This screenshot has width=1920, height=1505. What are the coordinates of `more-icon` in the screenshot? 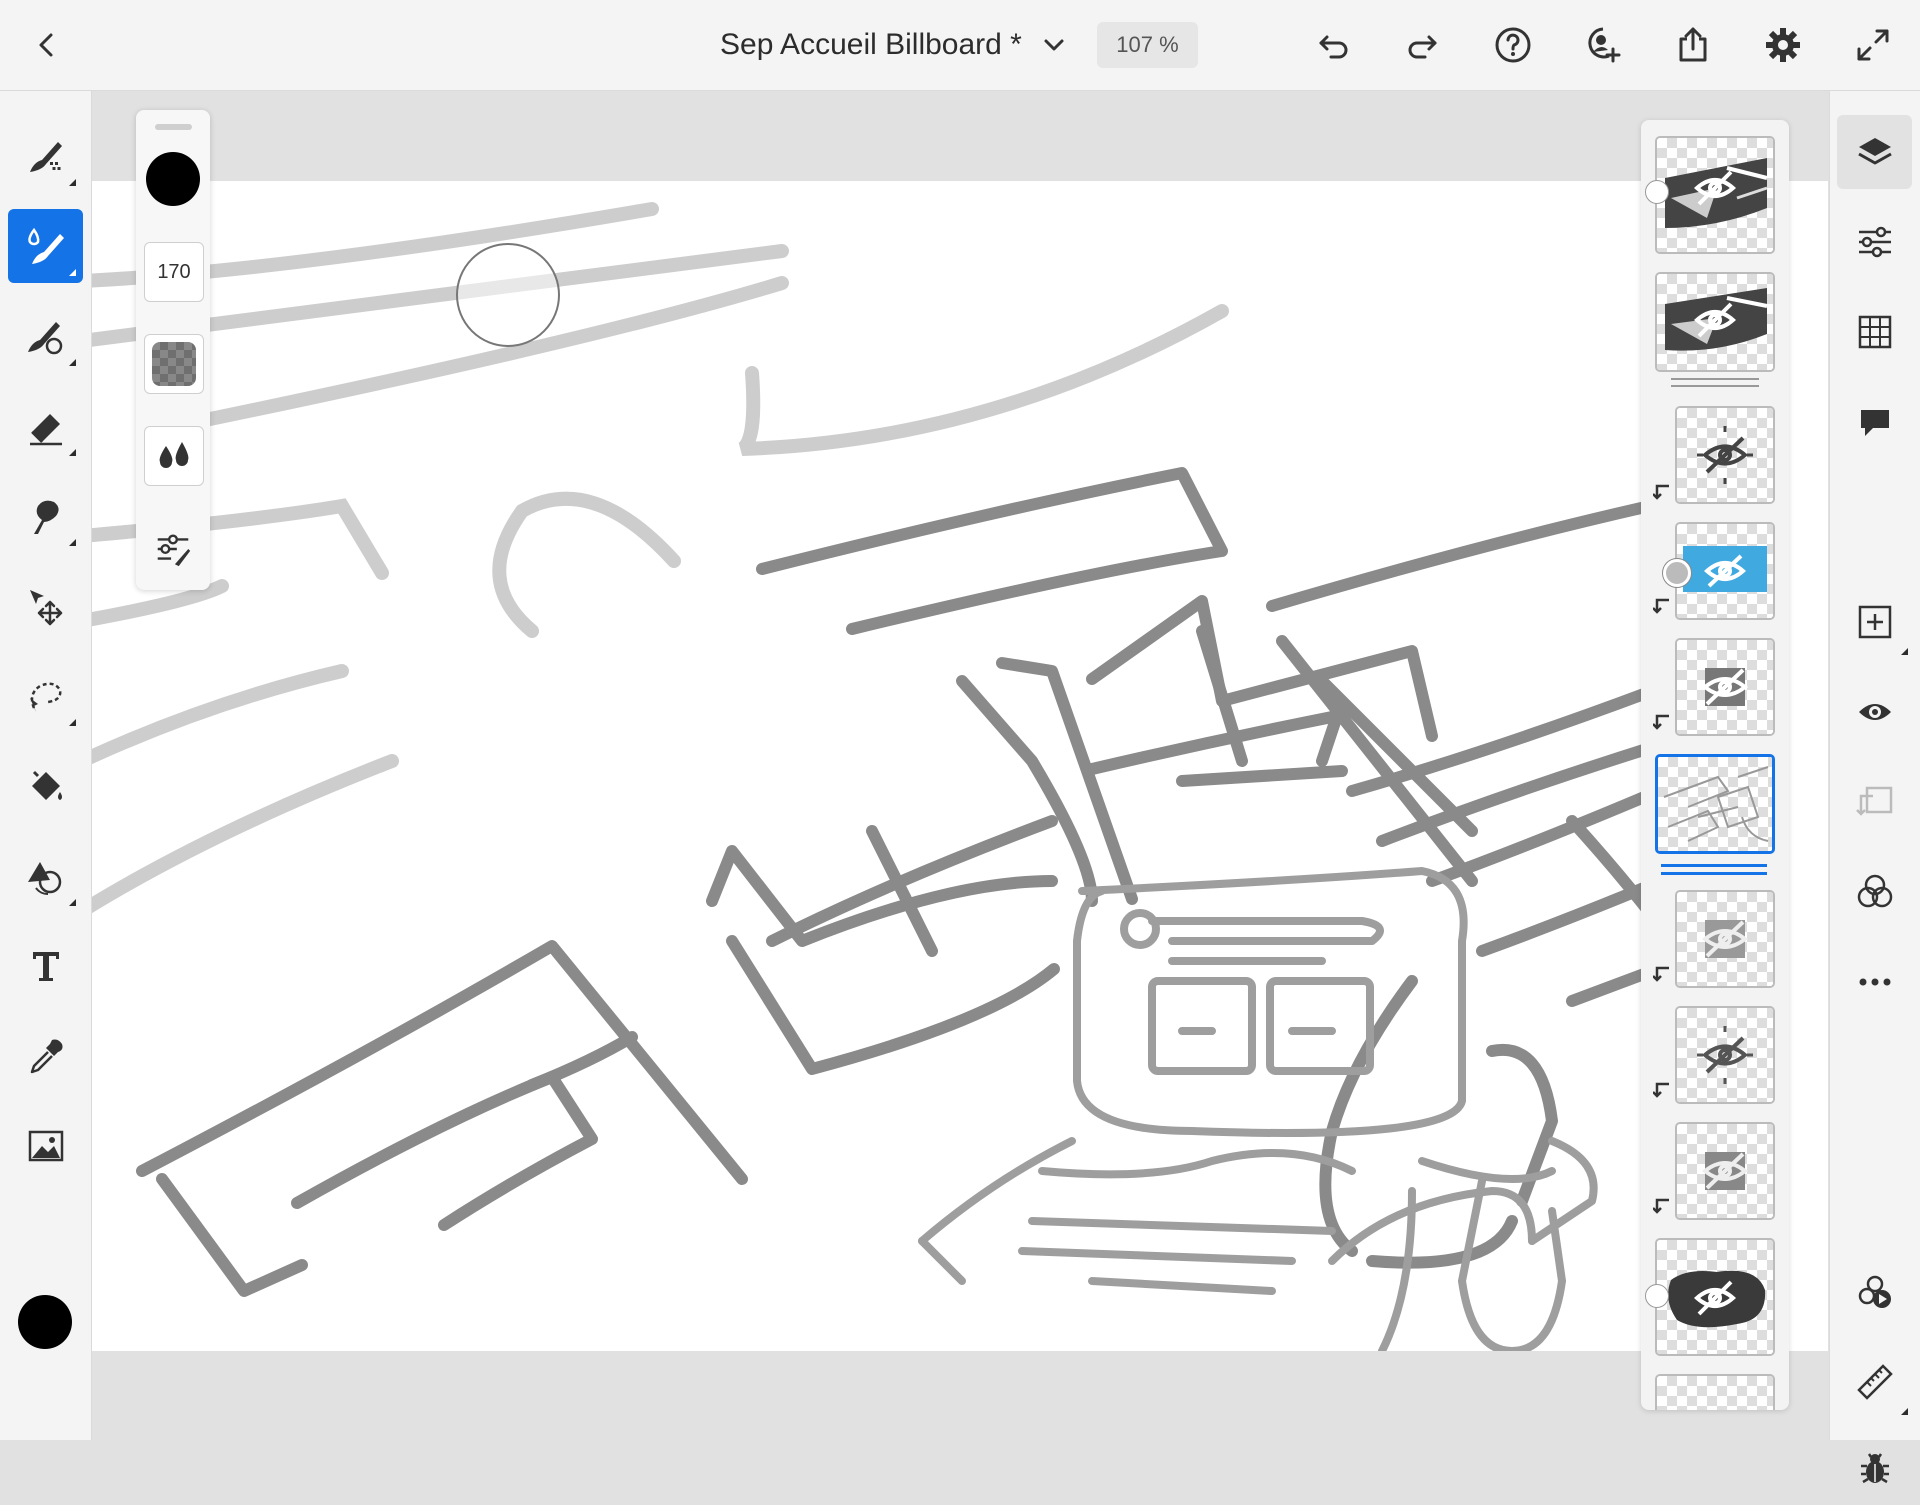 It's located at (1874, 982).